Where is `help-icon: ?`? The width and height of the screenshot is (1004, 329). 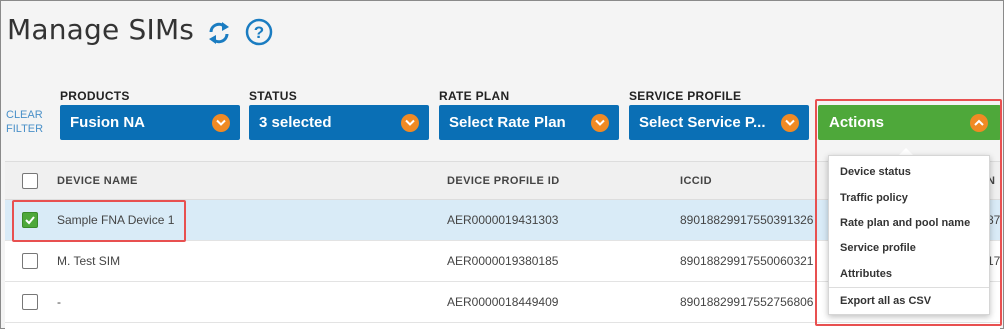 help-icon: ? is located at coordinates (259, 32).